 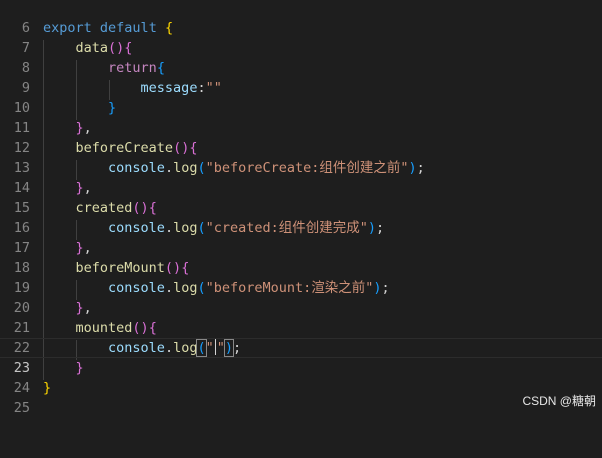 I want to click on line-content: console.log("beforeCreate:组件创建之前");, so click(x=234, y=168).